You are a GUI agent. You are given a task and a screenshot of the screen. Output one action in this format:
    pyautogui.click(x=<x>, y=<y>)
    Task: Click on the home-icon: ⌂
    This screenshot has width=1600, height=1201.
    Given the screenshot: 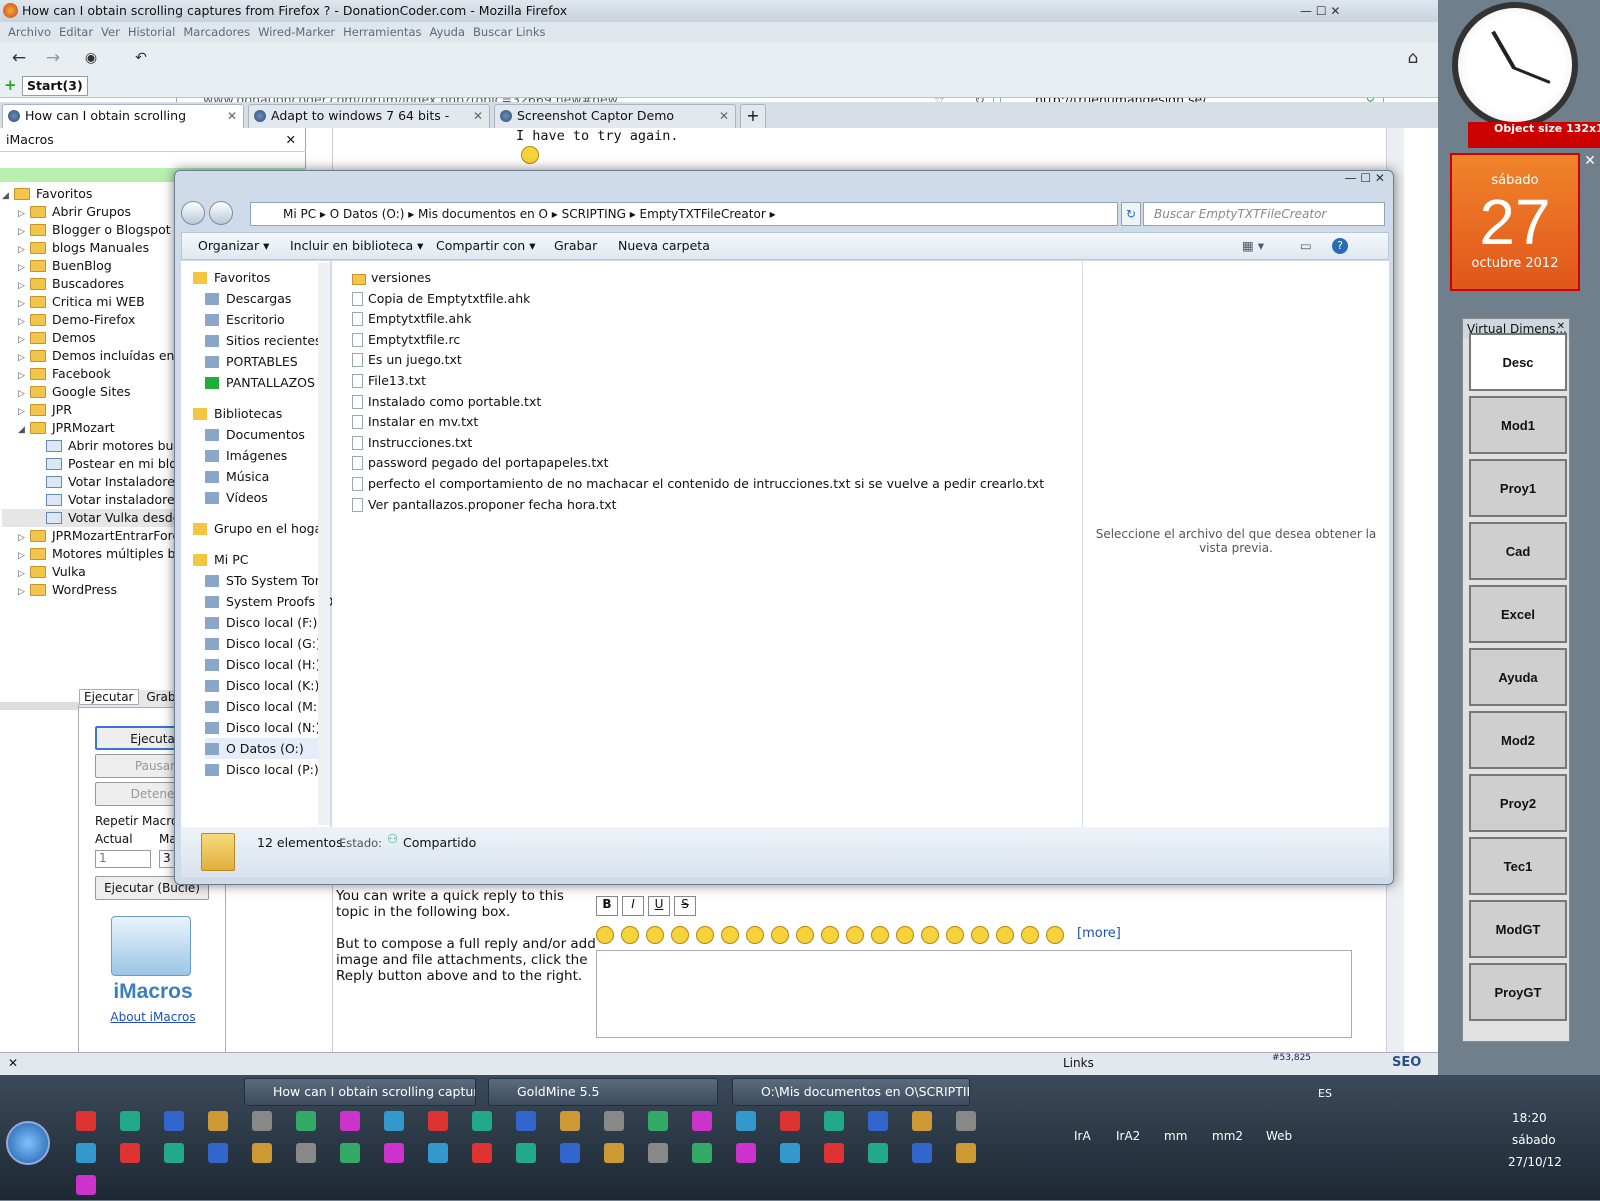 What is the action you would take?
    pyautogui.click(x=1413, y=58)
    